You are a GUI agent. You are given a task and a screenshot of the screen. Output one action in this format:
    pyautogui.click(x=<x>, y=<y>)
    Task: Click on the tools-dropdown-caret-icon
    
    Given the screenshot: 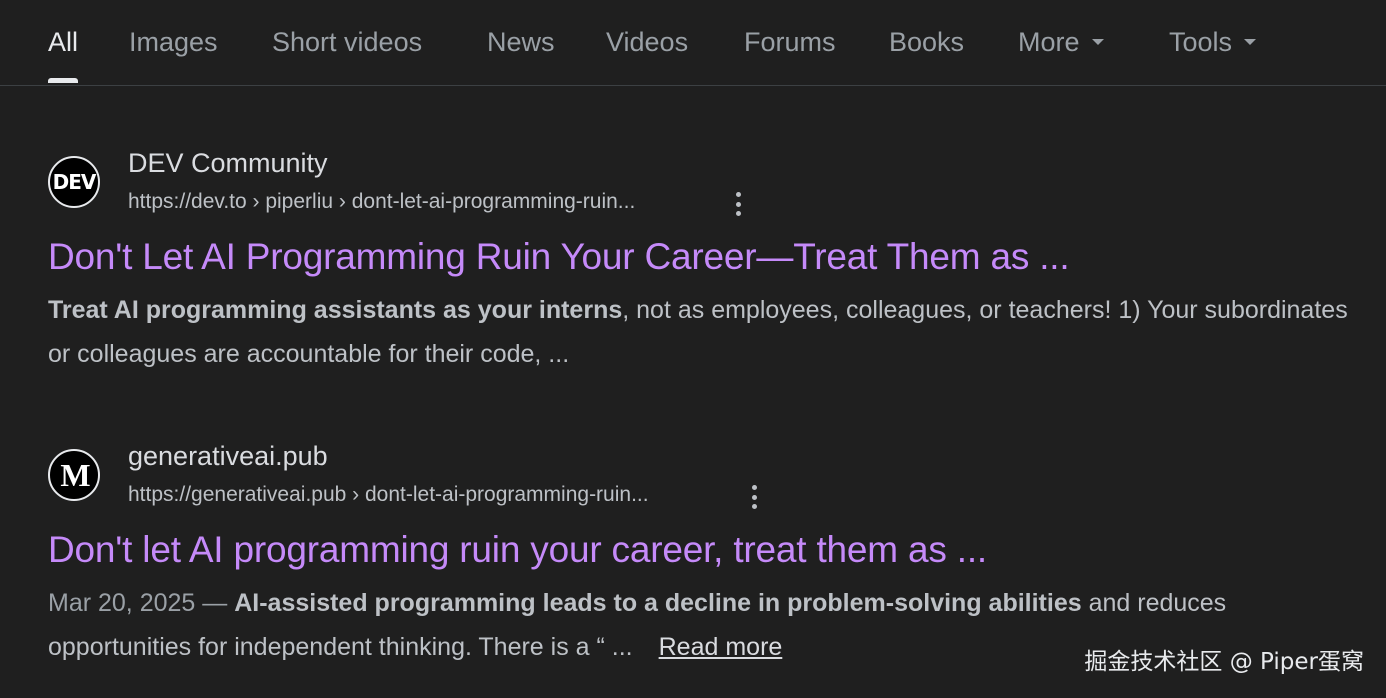 What is the action you would take?
    pyautogui.click(x=1250, y=41)
    